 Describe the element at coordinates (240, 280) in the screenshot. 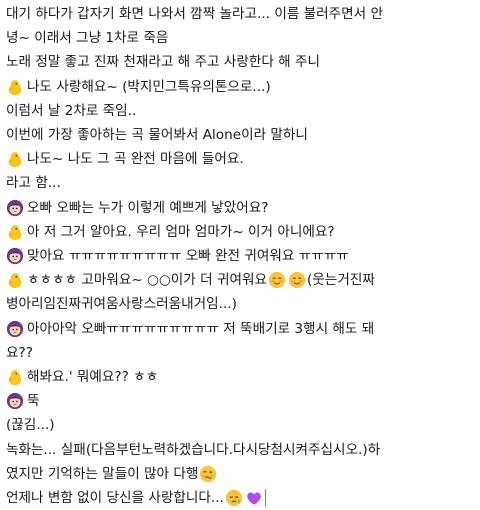

I see `text-line-12: ㅎㅎㅎㅎ 고마워요~ ○○이가 더 귀여워요 (웃는거진짜` at that location.